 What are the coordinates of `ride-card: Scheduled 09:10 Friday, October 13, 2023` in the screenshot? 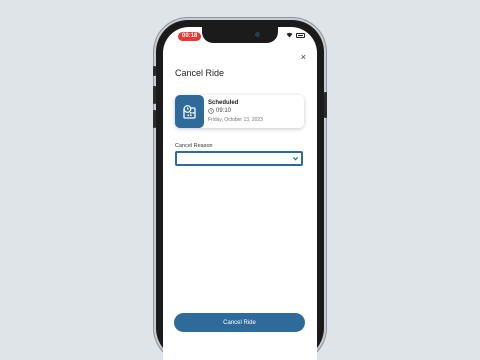 It's located at (239, 111).